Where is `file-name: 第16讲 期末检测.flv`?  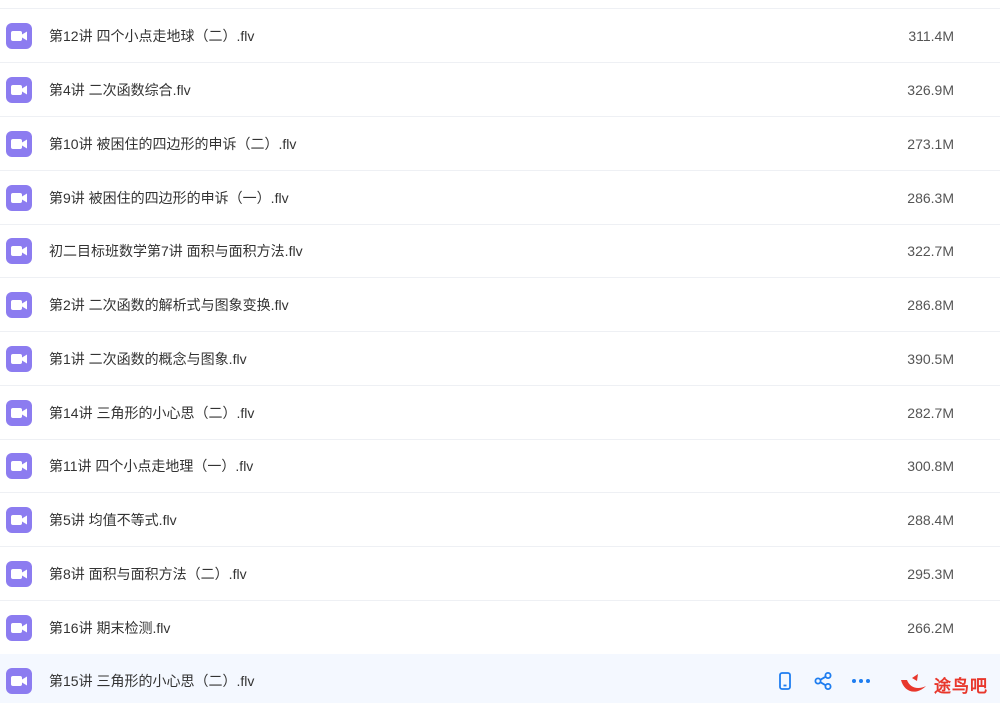 file-name: 第16讲 期末检测.flv is located at coordinates (109, 628).